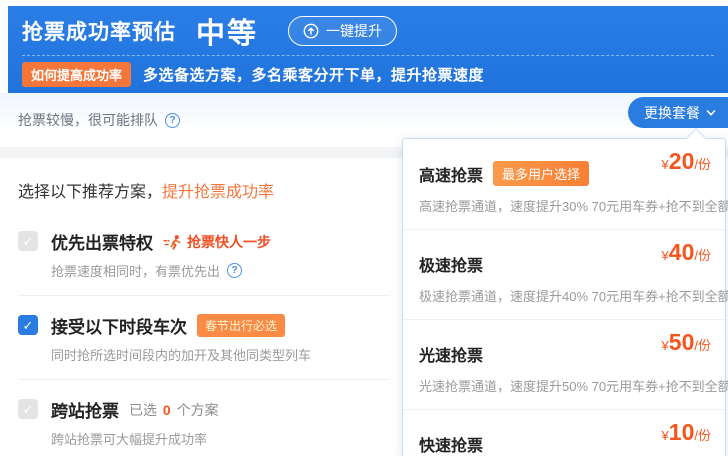  Describe the element at coordinates (564, 433) in the screenshot. I see `package-item-fast: 快速抢票 快速抢票通道，速度提升25% 50元用车券+抢不到全额退款 ¥10/份` at that location.